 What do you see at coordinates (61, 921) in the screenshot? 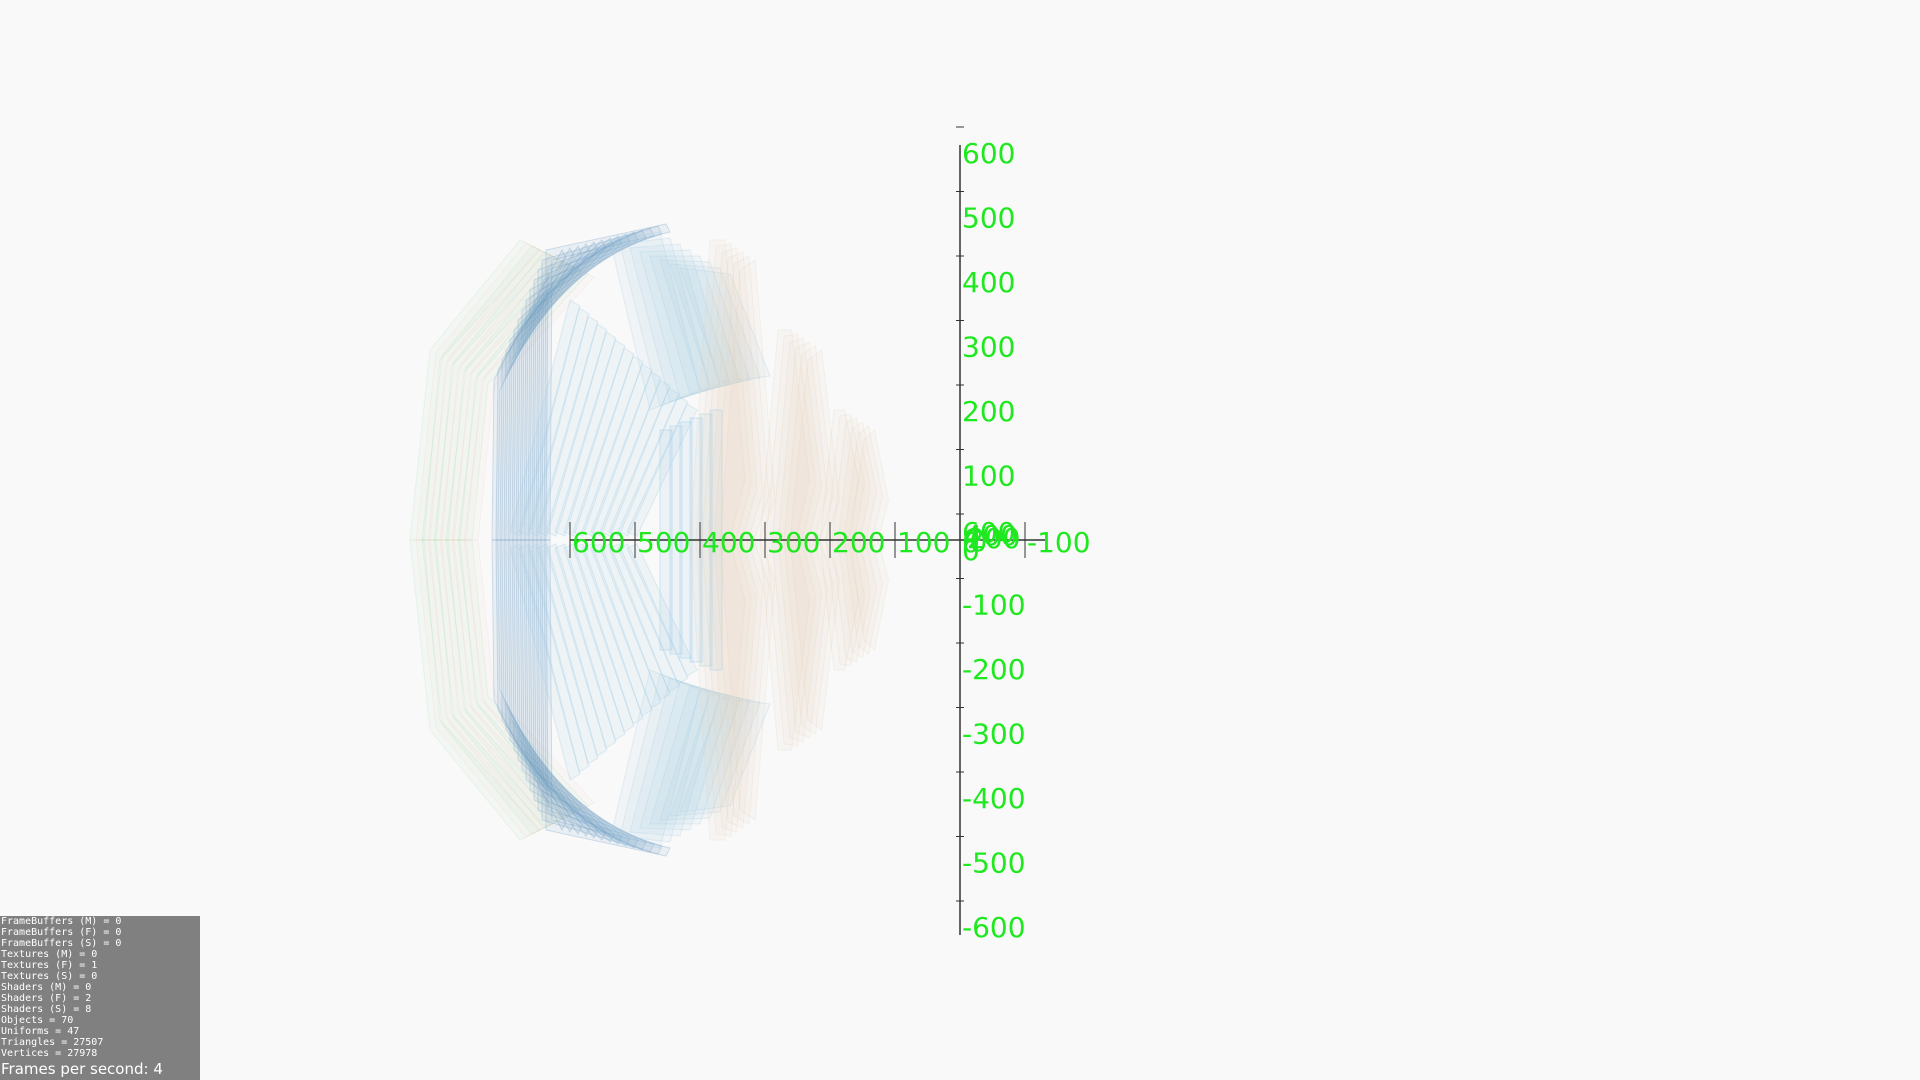
I see `stats-line: FrameBuffers (M) = 0` at bounding box center [61, 921].